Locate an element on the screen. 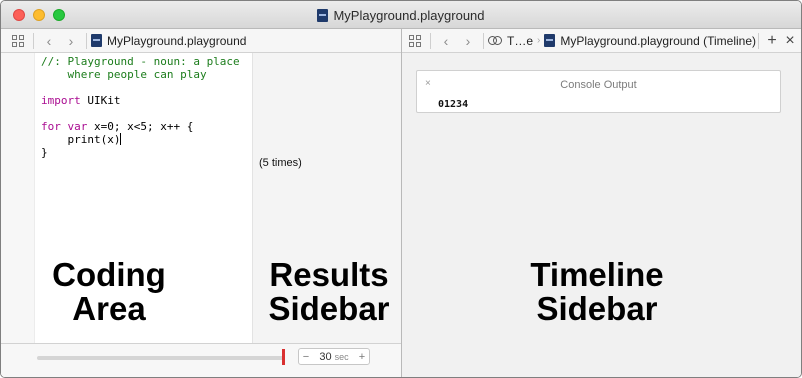  close-editor-button: × is located at coordinates (790, 41).